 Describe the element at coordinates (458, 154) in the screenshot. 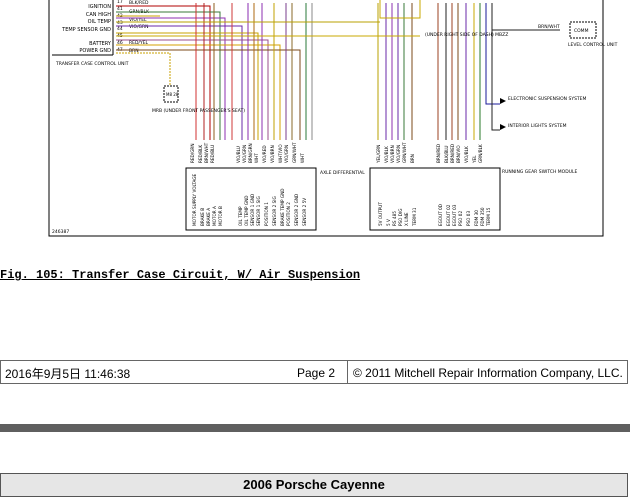

I see `right-wire-label: BRN/VIO` at that location.